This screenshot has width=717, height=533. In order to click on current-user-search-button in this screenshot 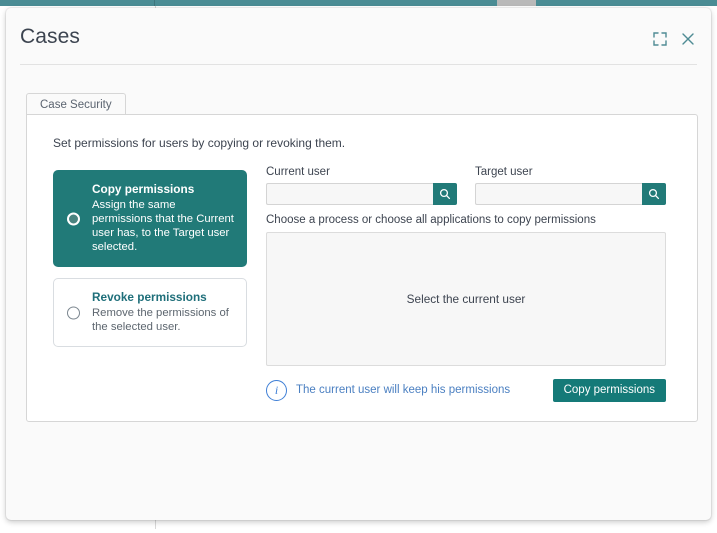, I will do `click(445, 194)`.